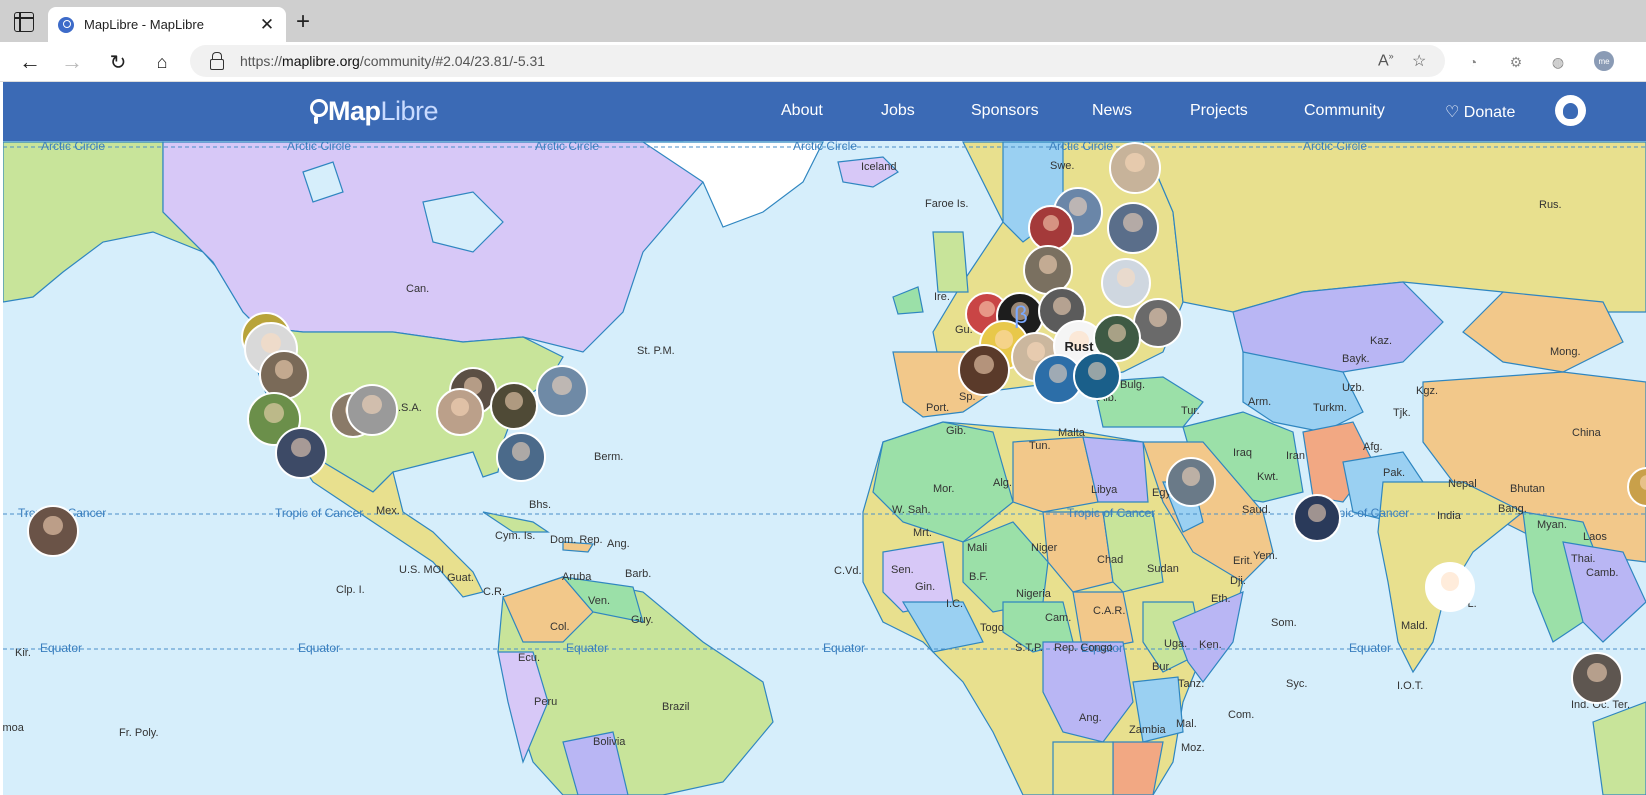 The height and width of the screenshot is (795, 1646). What do you see at coordinates (1550, 205) in the screenshot?
I see `country-label: Rus.` at bounding box center [1550, 205].